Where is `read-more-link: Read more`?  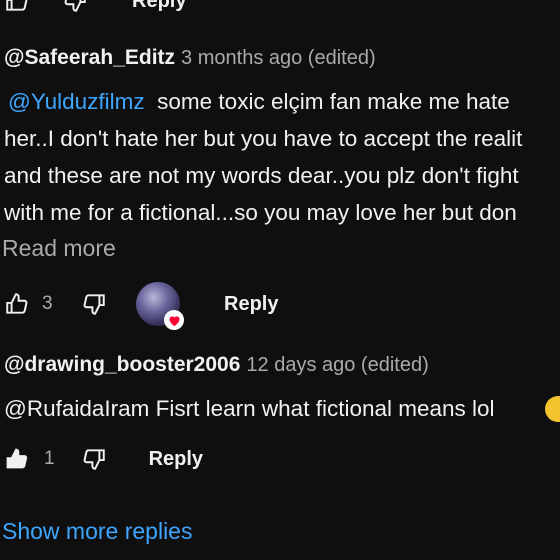 read-more-link: Read more is located at coordinates (59, 248).